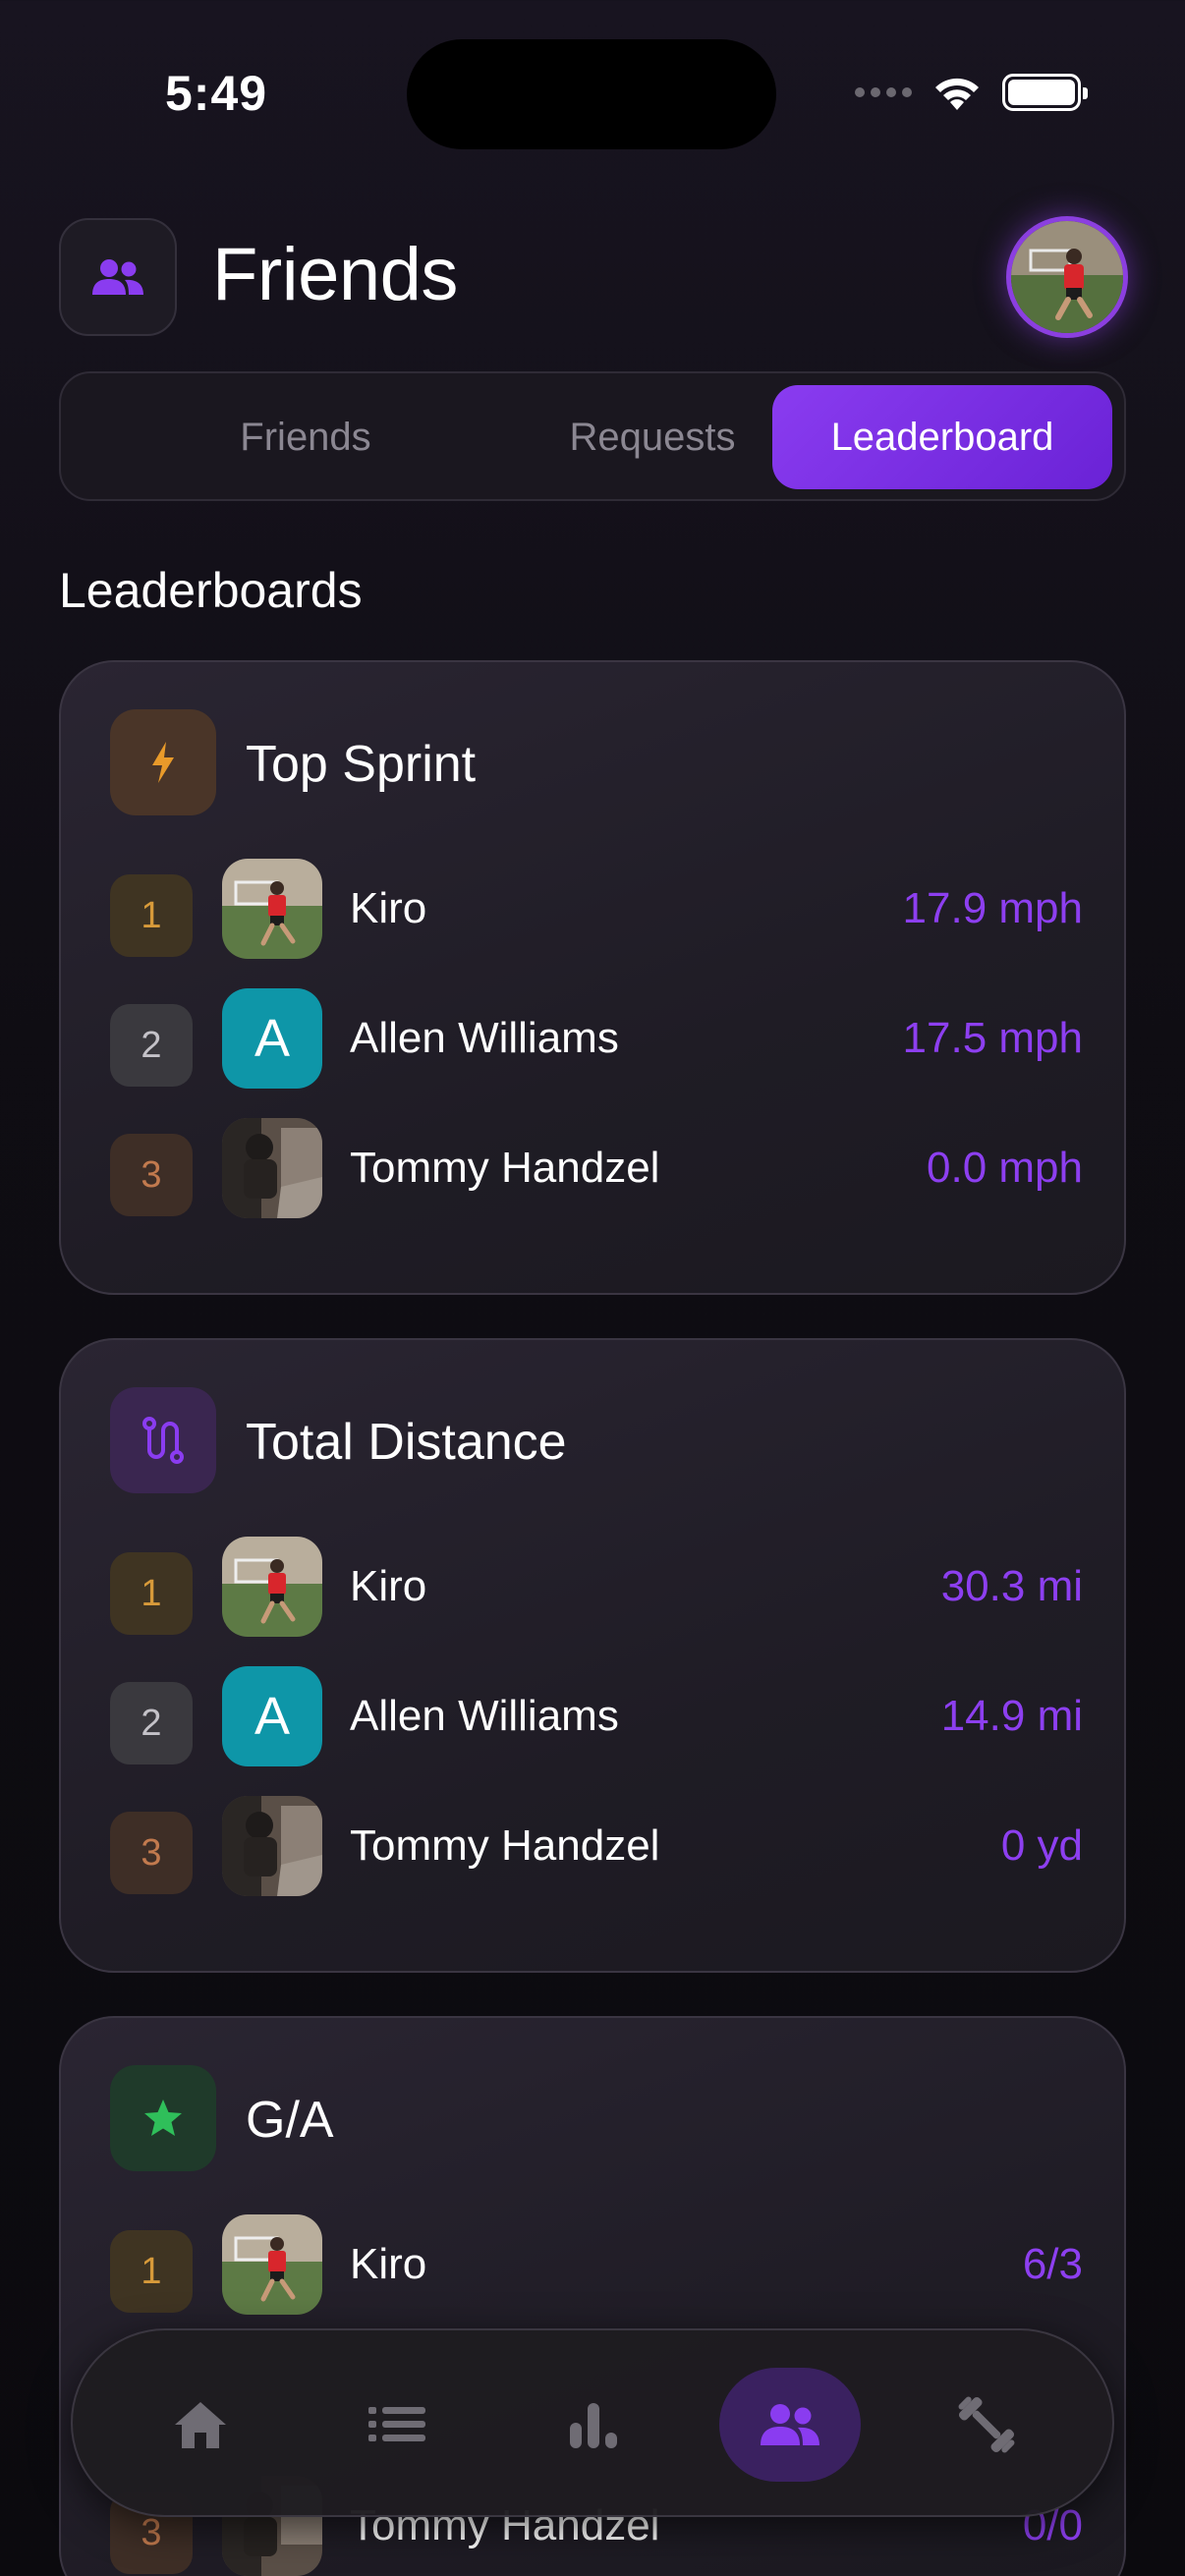  I want to click on tab-friends: Friends, so click(306, 437).